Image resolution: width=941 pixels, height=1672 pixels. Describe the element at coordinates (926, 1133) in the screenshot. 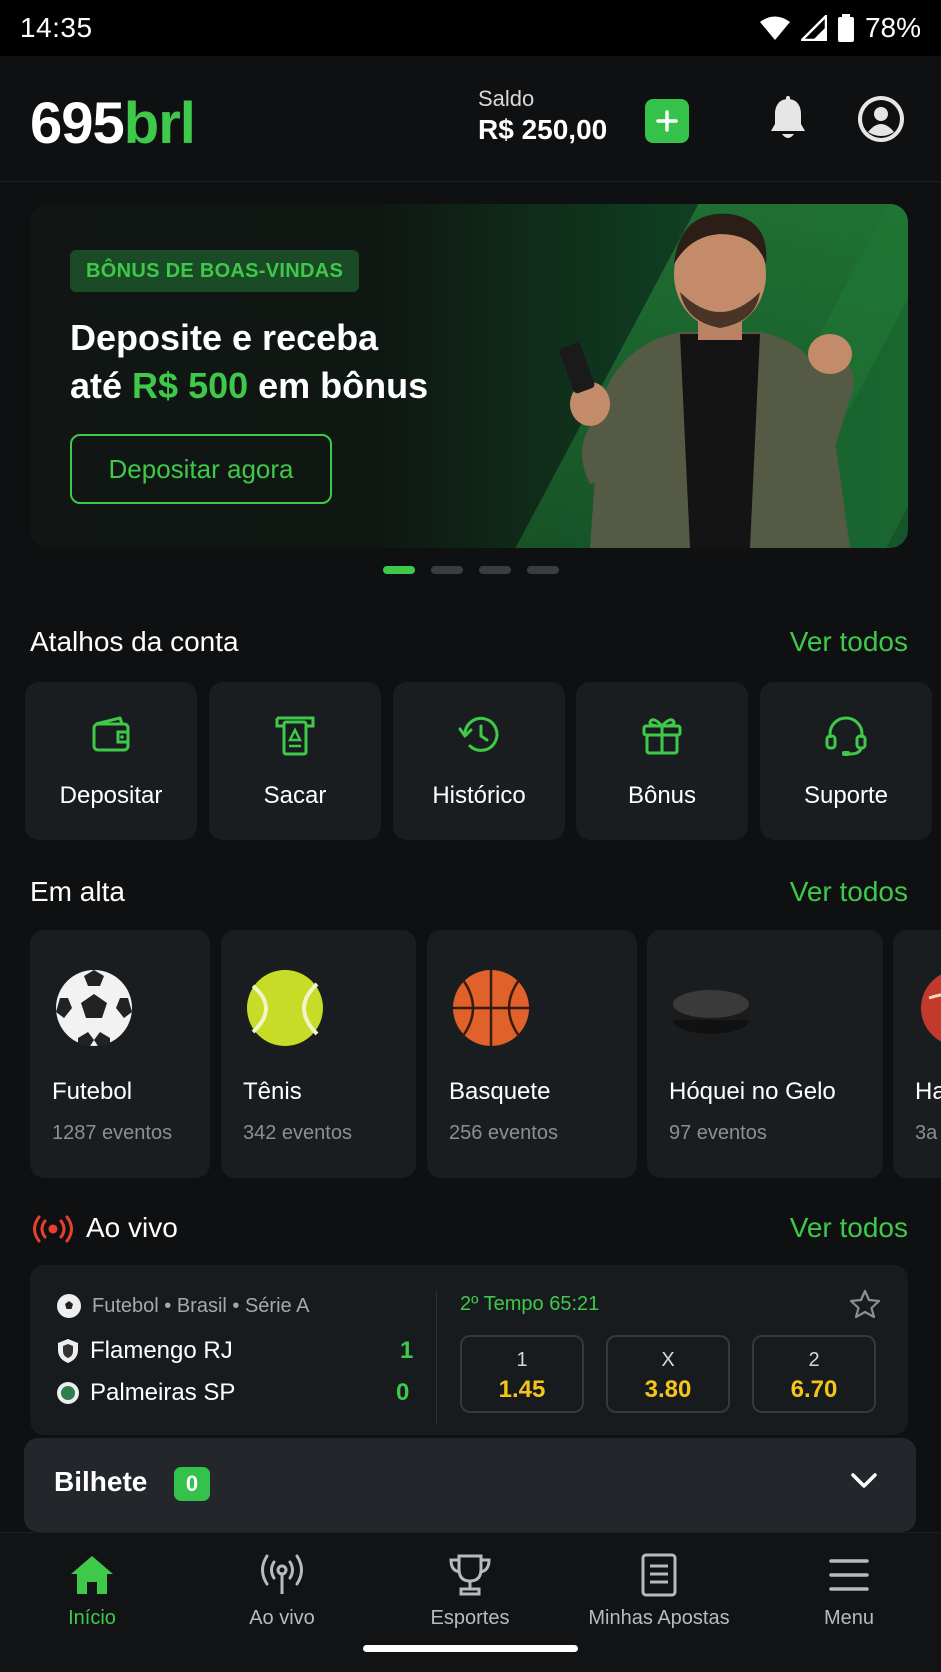

I see `trending-count: 3a` at that location.